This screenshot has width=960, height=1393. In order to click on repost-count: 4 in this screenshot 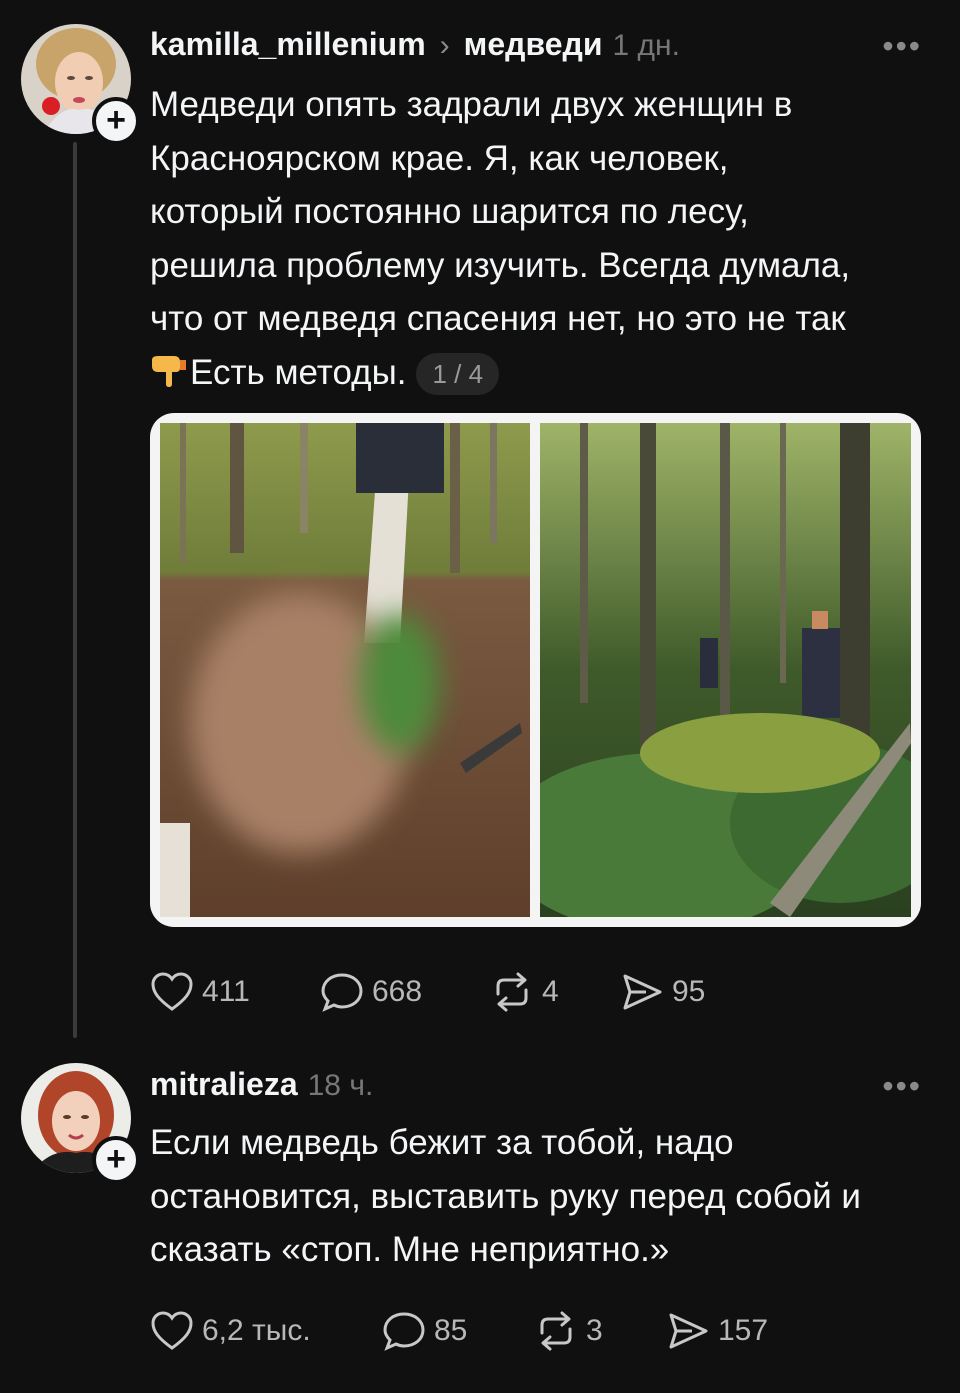, I will do `click(550, 991)`.